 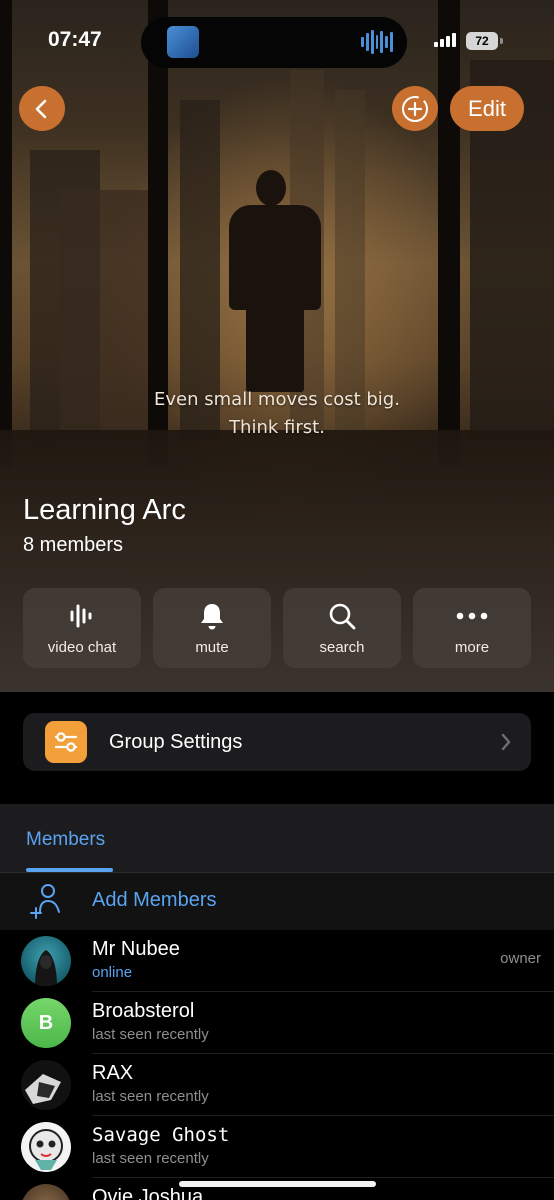 I want to click on tab-members: Members, so click(x=65, y=840).